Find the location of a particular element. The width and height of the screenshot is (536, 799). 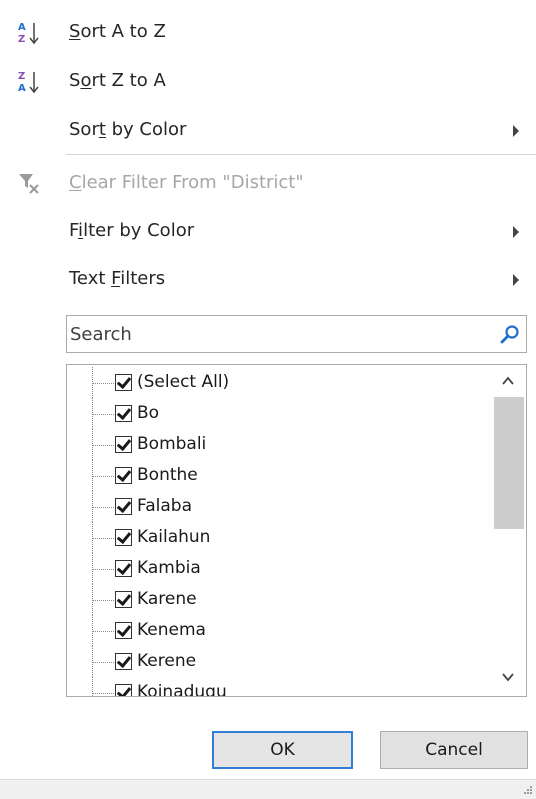

list-item-label: Kailahun is located at coordinates (174, 537).